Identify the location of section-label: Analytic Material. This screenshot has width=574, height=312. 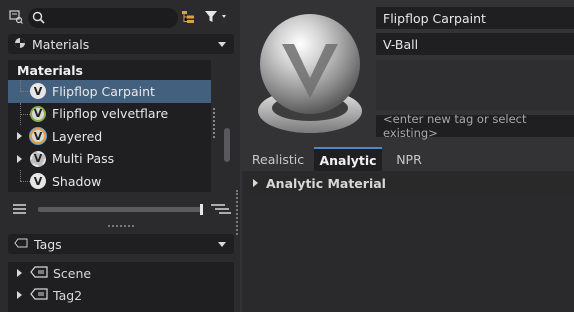
(326, 183).